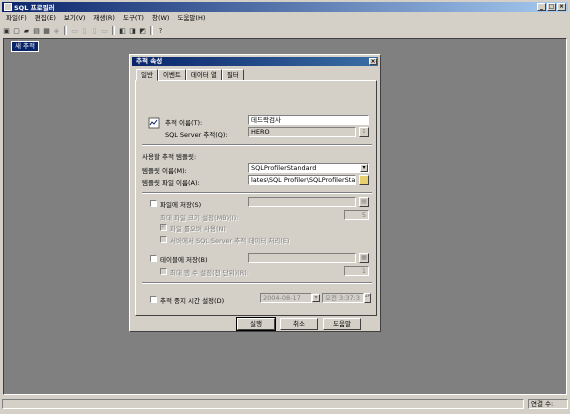 The image size is (570, 414). Describe the element at coordinates (551, 7) in the screenshot. I see `maximize-button: □` at that location.